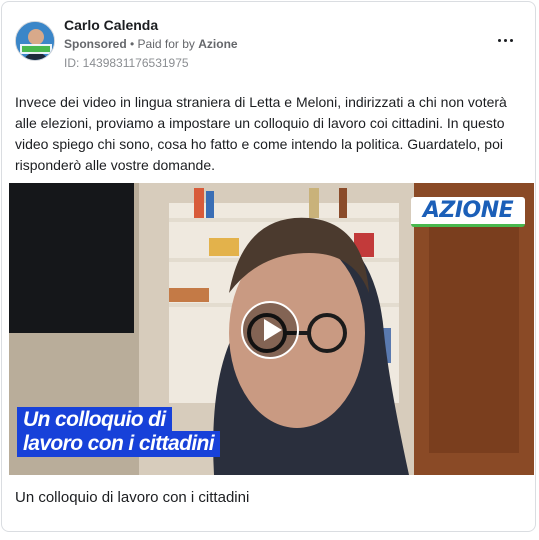 The height and width of the screenshot is (540, 539). Describe the element at coordinates (81, 443) in the screenshot. I see `caption-line-2-a: lavoro con i` at that location.